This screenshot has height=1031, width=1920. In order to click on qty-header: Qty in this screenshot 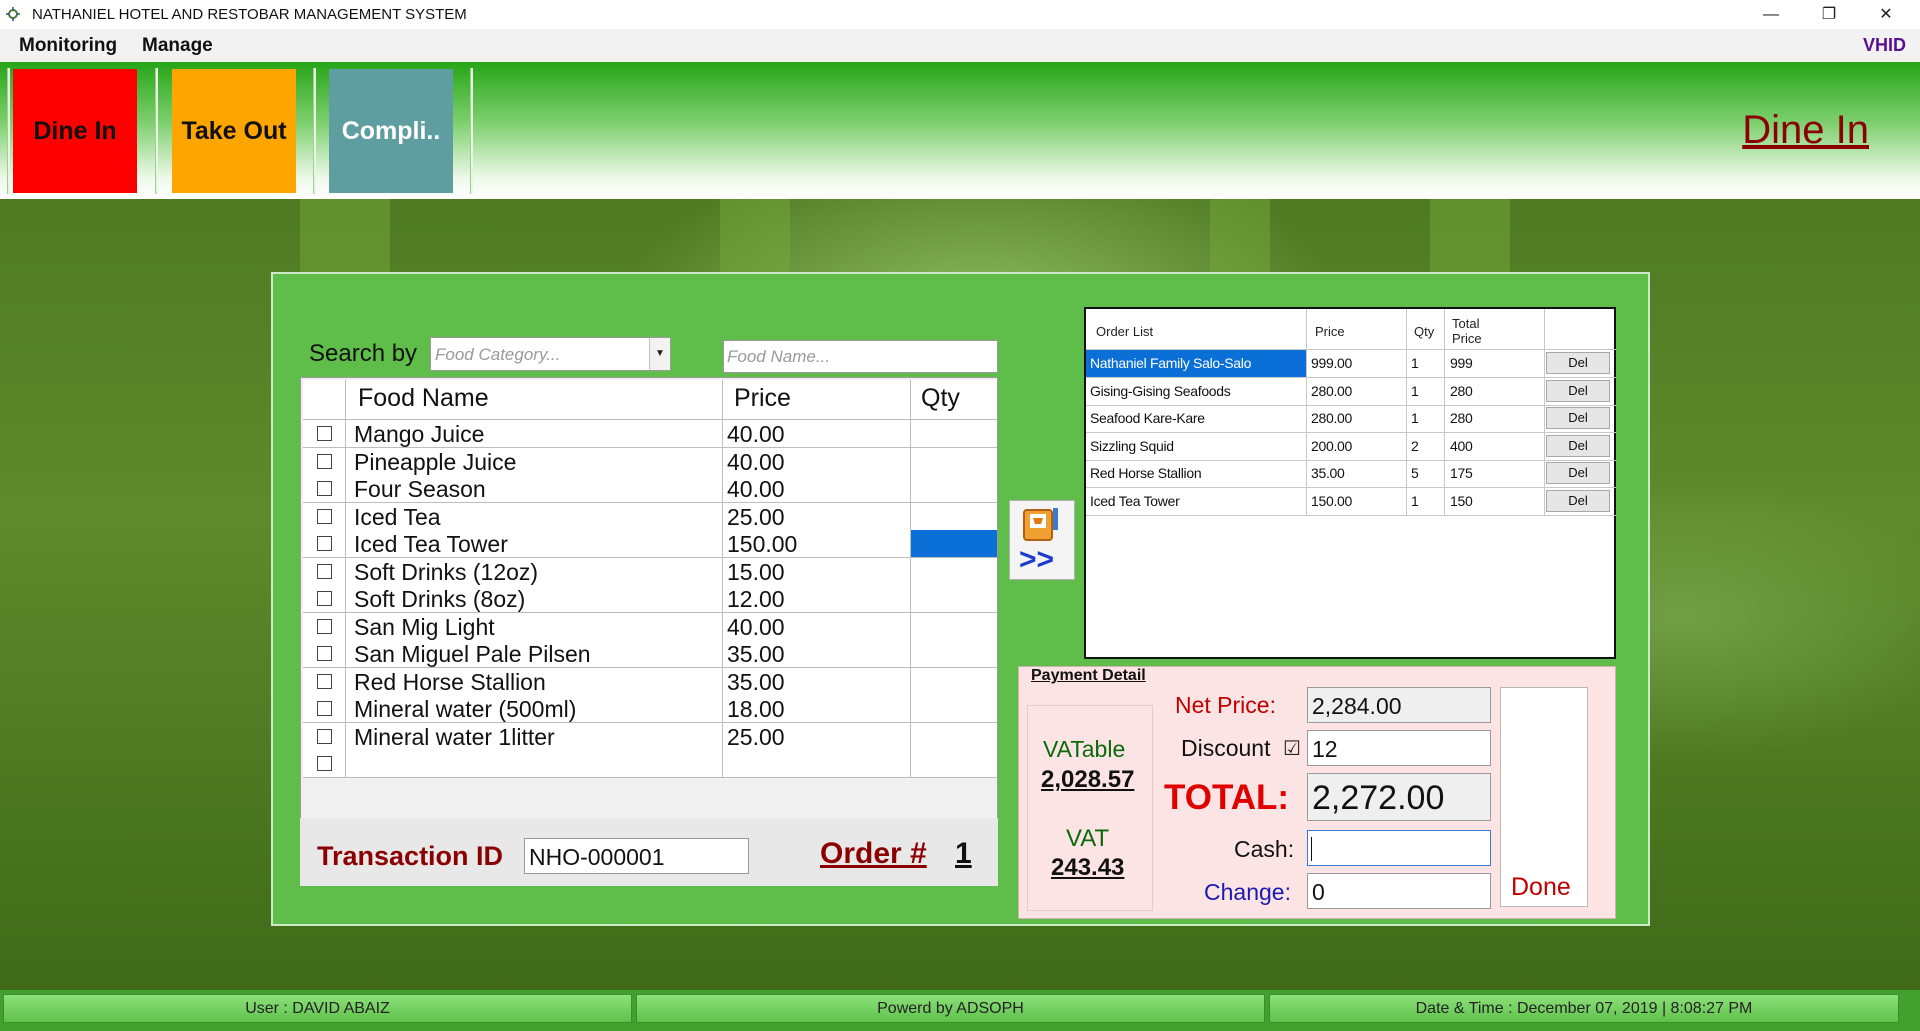, I will do `click(940, 403)`.